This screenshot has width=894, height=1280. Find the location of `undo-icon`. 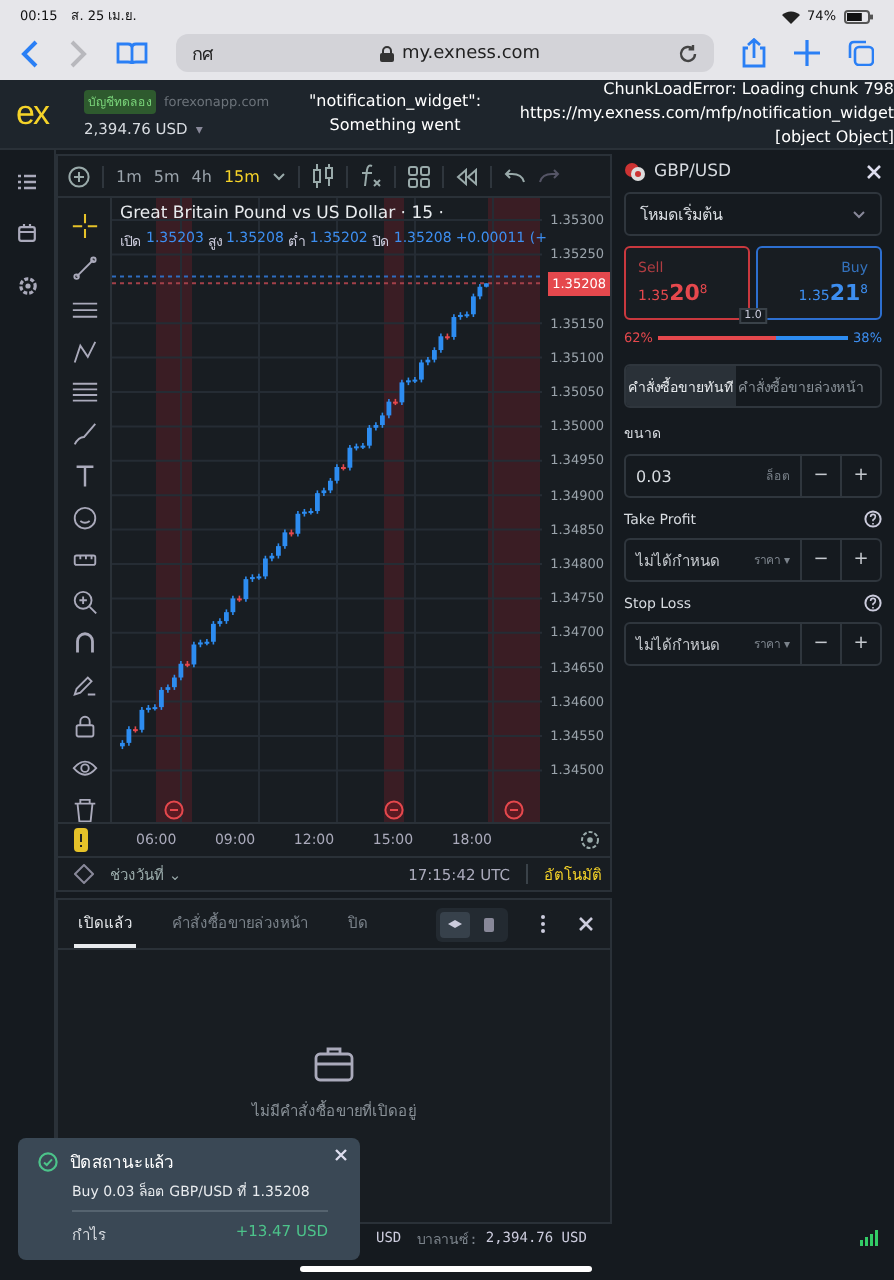

undo-icon is located at coordinates (514, 176).